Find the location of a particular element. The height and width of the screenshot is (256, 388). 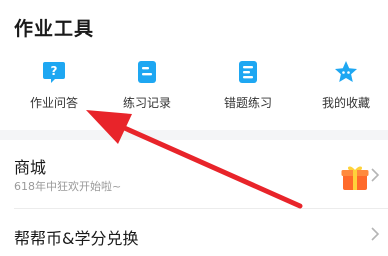

tool-favorites: 我的收藏 is located at coordinates (343, 86).